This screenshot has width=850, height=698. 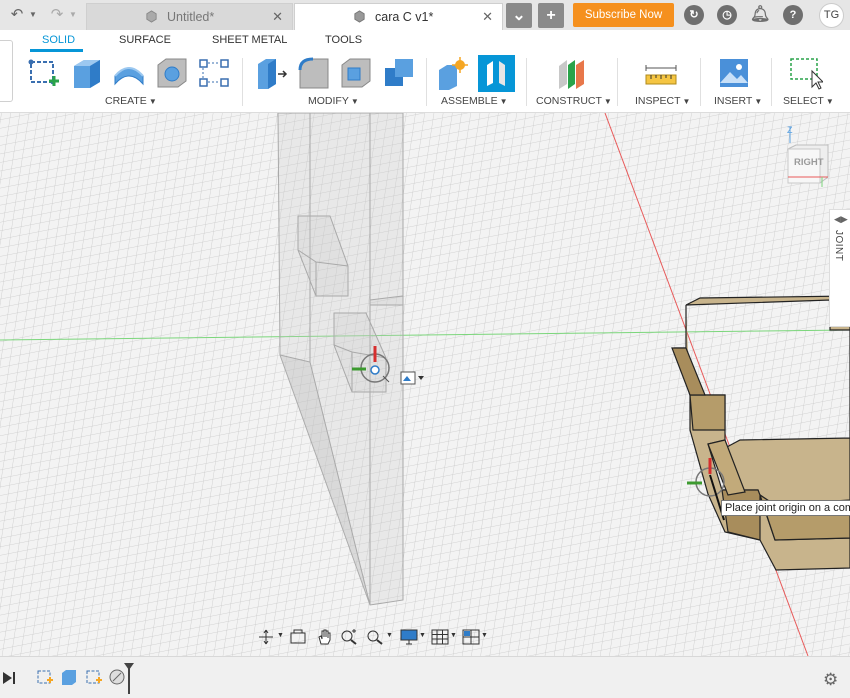 What do you see at coordinates (569, 101) in the screenshot?
I see `construct-menu-label: CONSTRUCT` at bounding box center [569, 101].